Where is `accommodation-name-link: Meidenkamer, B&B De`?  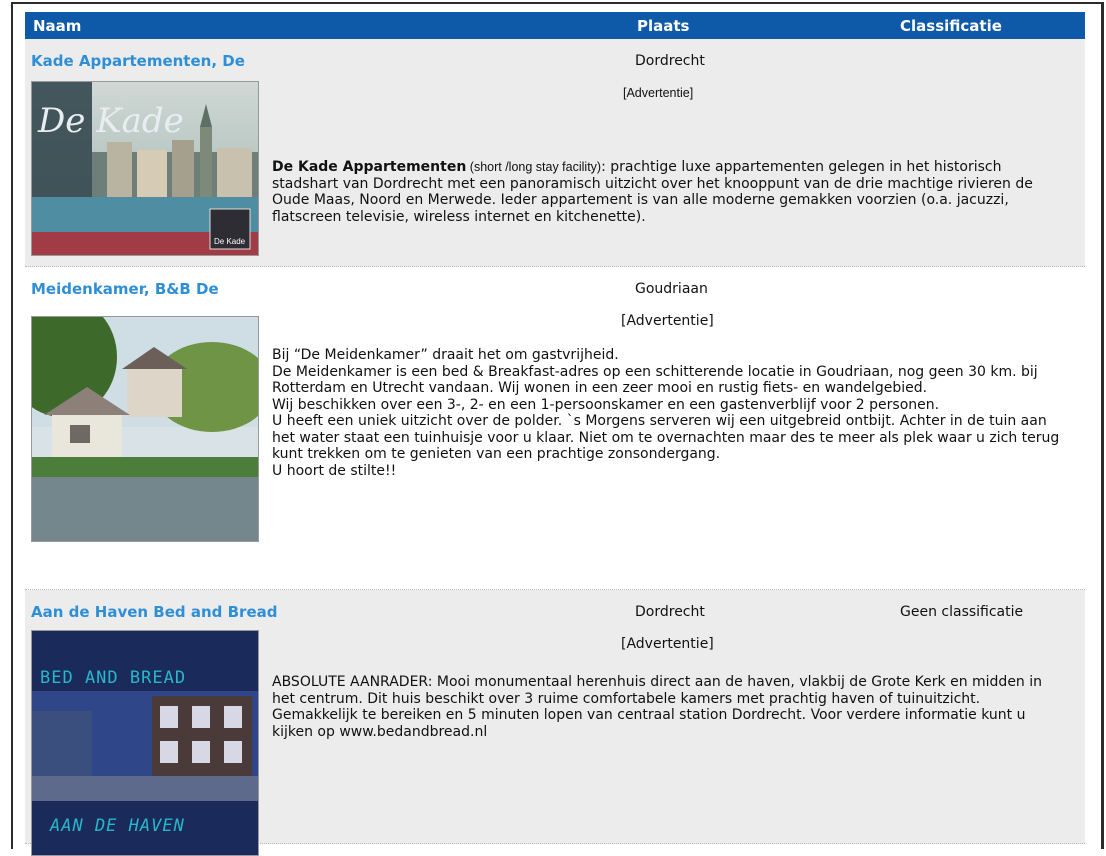 accommodation-name-link: Meidenkamer, B&B De is located at coordinates (125, 289).